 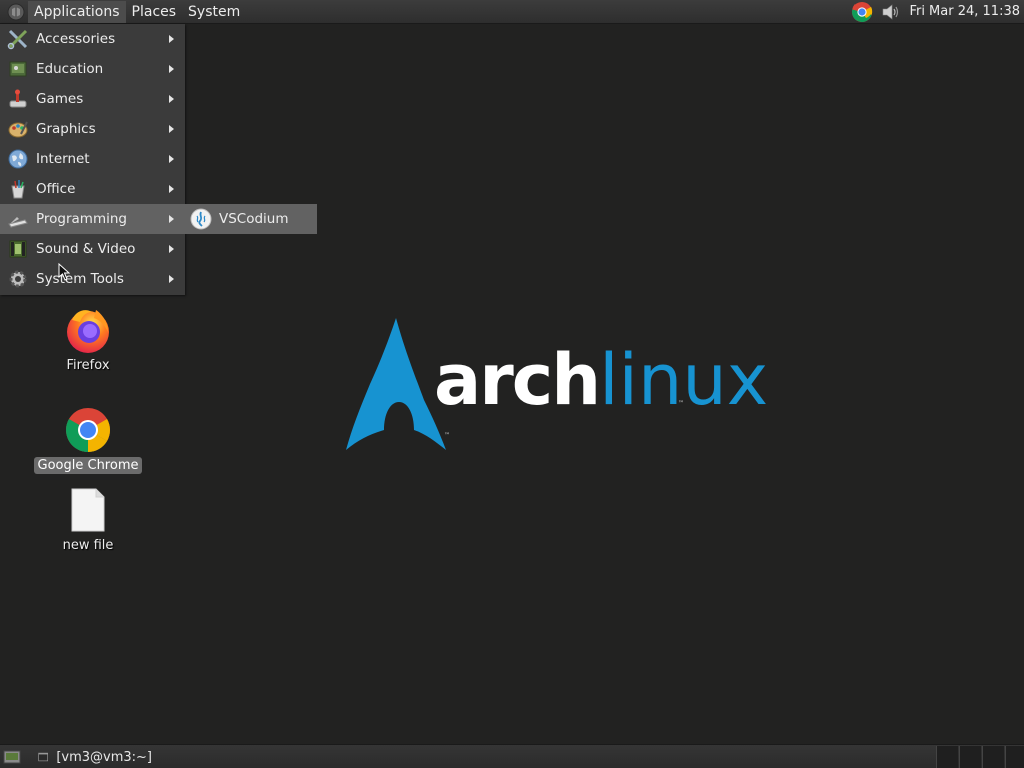 I want to click on menu-item-label: Internet, so click(x=63, y=159).